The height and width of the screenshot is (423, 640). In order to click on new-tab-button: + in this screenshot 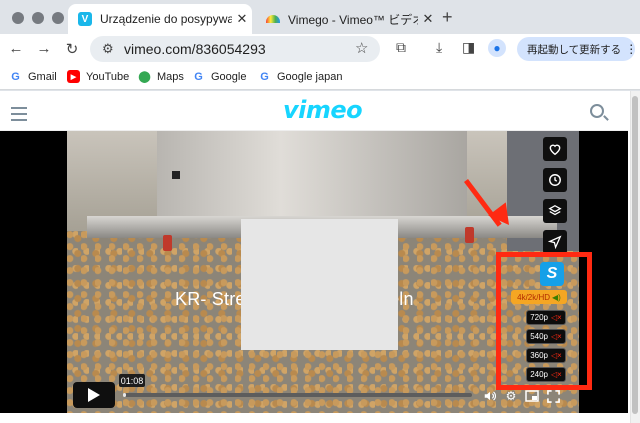, I will do `click(447, 17)`.